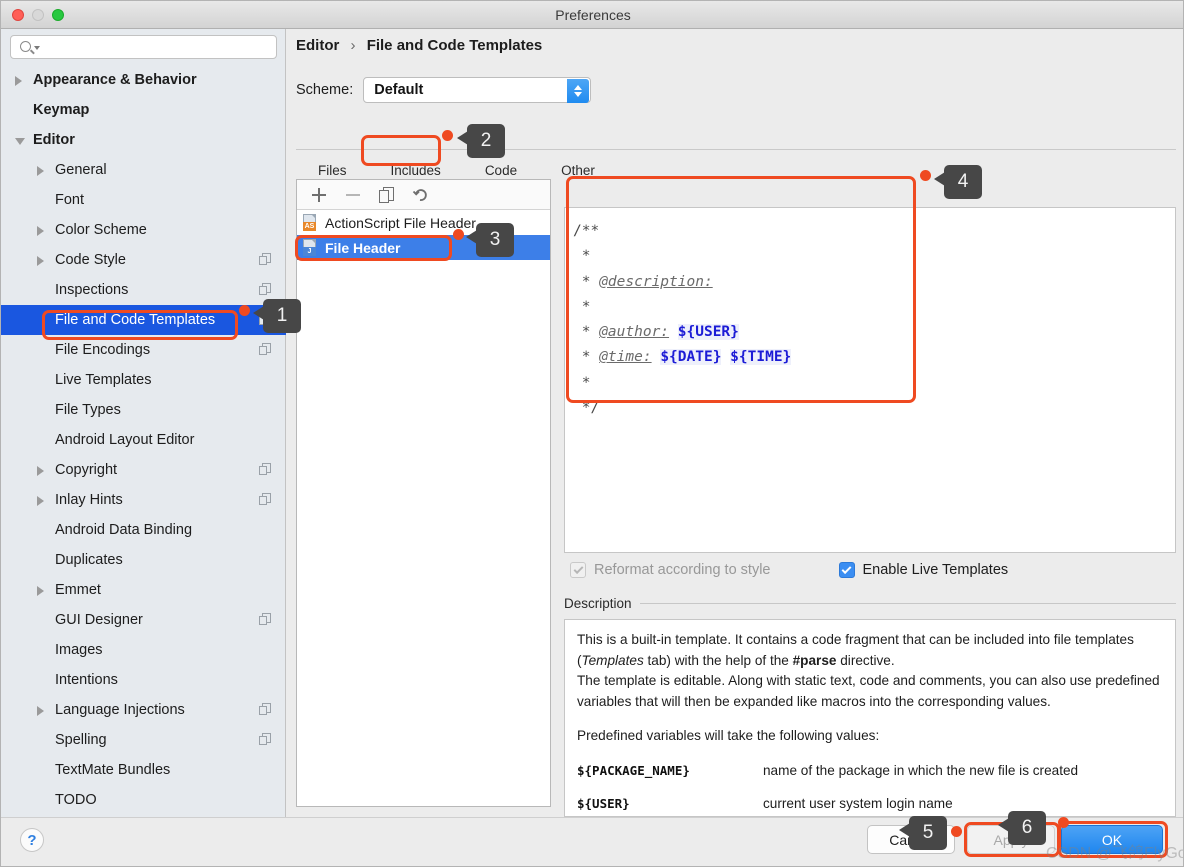  What do you see at coordinates (70, 200) in the screenshot?
I see `sidebar-item-label: Font` at bounding box center [70, 200].